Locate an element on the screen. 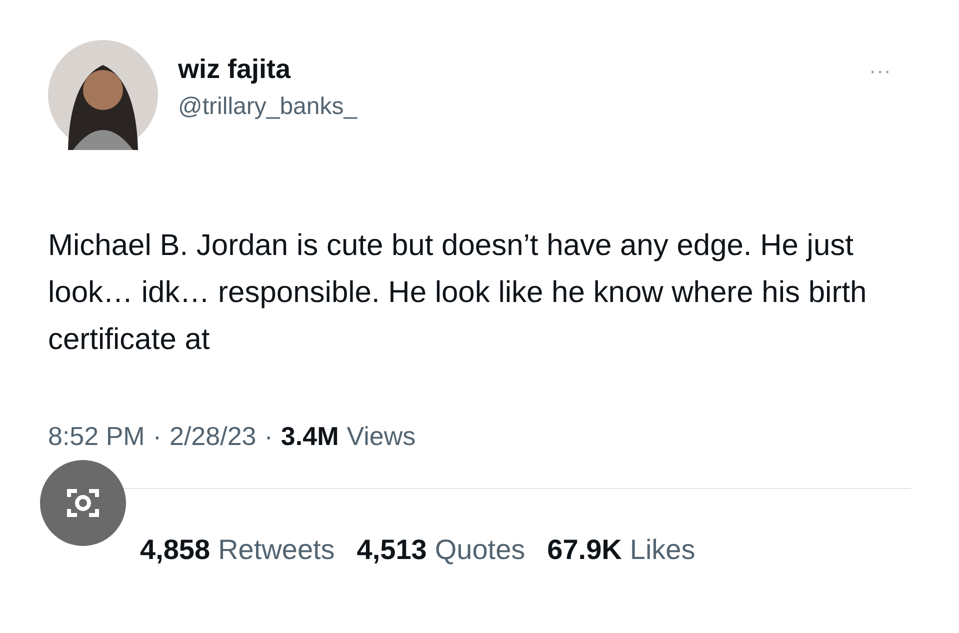 Image resolution: width=959 pixels, height=633 pixels. stat-count: 4,513 is located at coordinates (391, 550).